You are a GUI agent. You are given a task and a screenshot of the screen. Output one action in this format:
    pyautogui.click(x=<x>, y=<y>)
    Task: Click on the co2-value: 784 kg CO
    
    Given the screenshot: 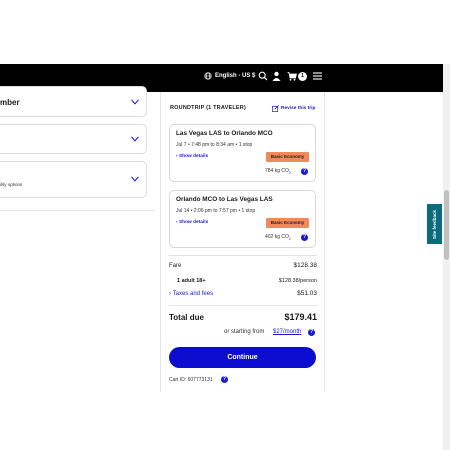 What is the action you would take?
    pyautogui.click(x=277, y=171)
    